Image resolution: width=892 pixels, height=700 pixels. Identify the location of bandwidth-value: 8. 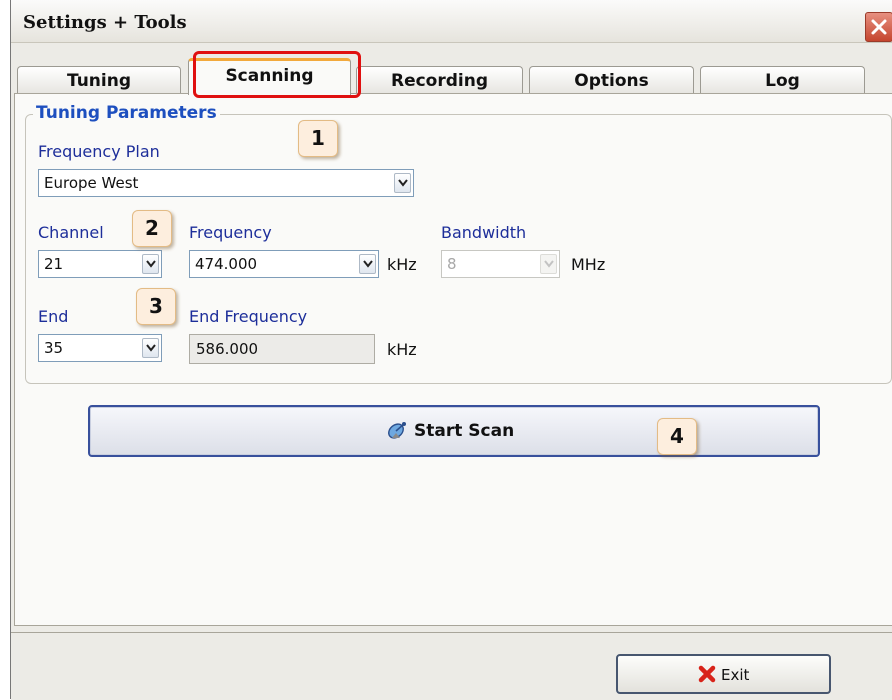
(452, 264).